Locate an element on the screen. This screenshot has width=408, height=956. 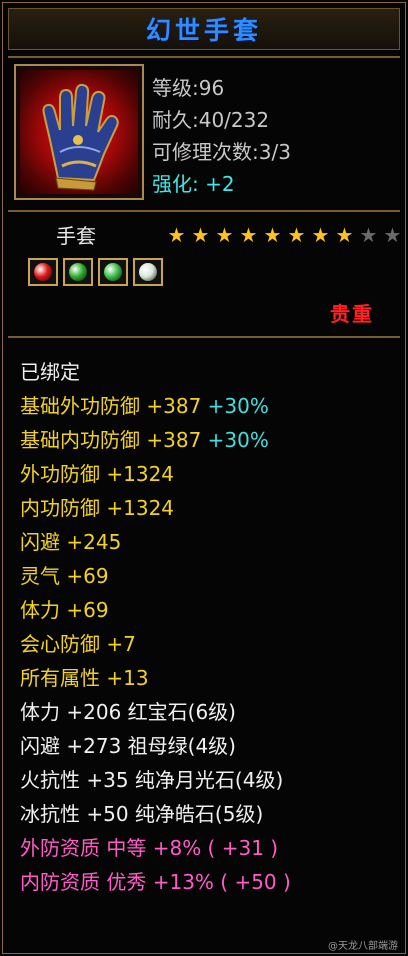
bound-status: 已绑定 is located at coordinates (50, 372).